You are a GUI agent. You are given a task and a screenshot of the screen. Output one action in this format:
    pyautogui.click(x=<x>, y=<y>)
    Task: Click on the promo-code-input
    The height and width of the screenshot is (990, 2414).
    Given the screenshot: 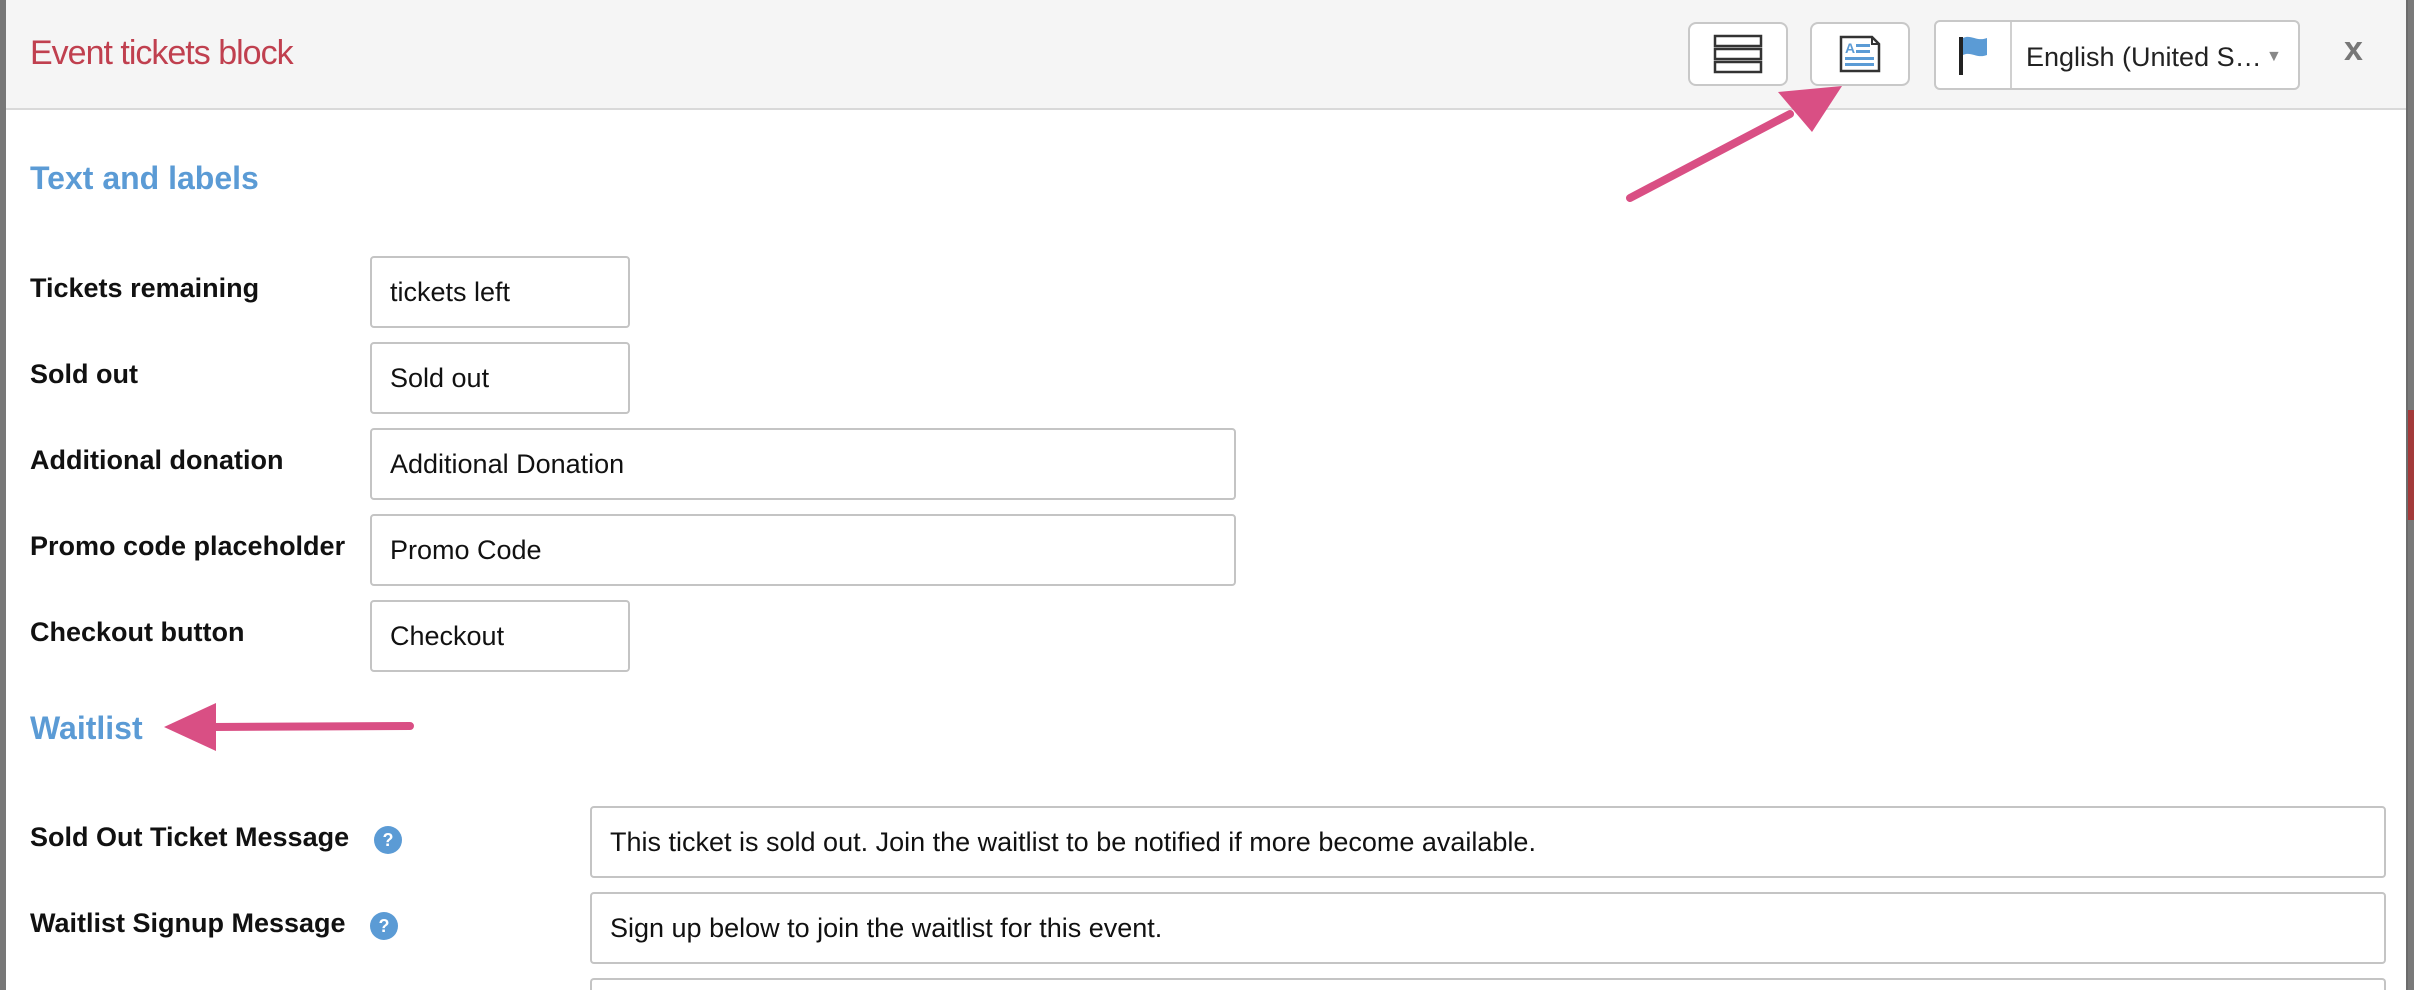 What is the action you would take?
    pyautogui.click(x=803, y=550)
    